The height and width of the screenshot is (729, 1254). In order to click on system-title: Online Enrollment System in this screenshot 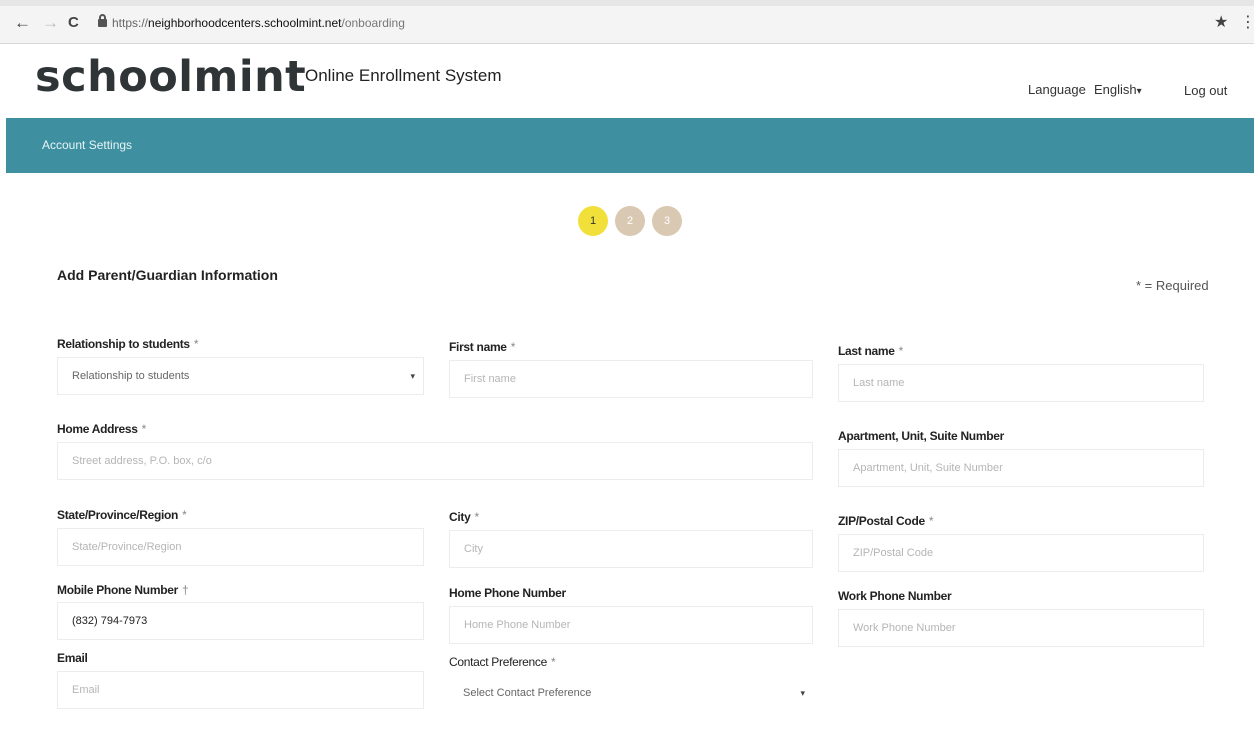, I will do `click(403, 75)`.